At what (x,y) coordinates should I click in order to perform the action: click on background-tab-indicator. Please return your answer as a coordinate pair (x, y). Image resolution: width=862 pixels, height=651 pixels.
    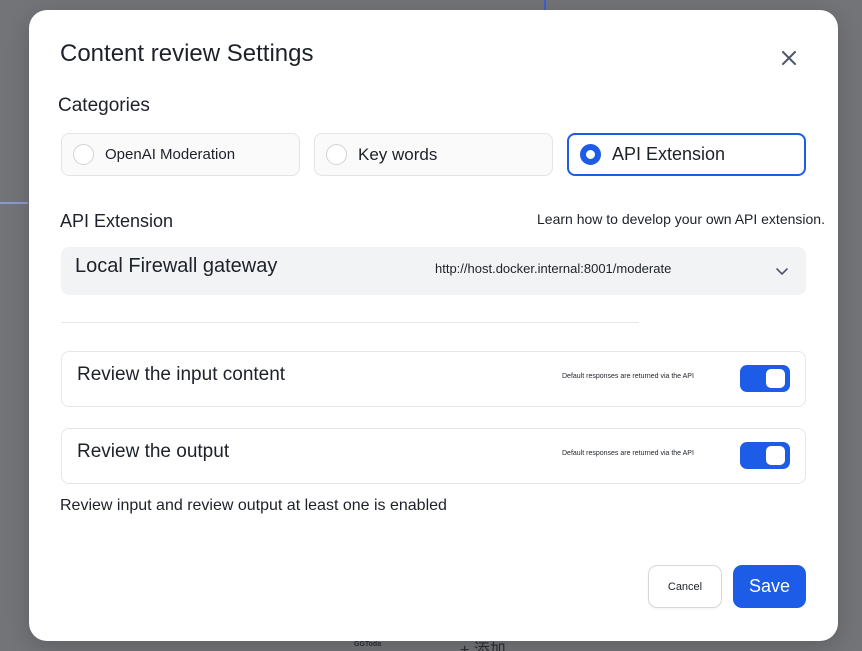
    Looking at the image, I should click on (14, 203).